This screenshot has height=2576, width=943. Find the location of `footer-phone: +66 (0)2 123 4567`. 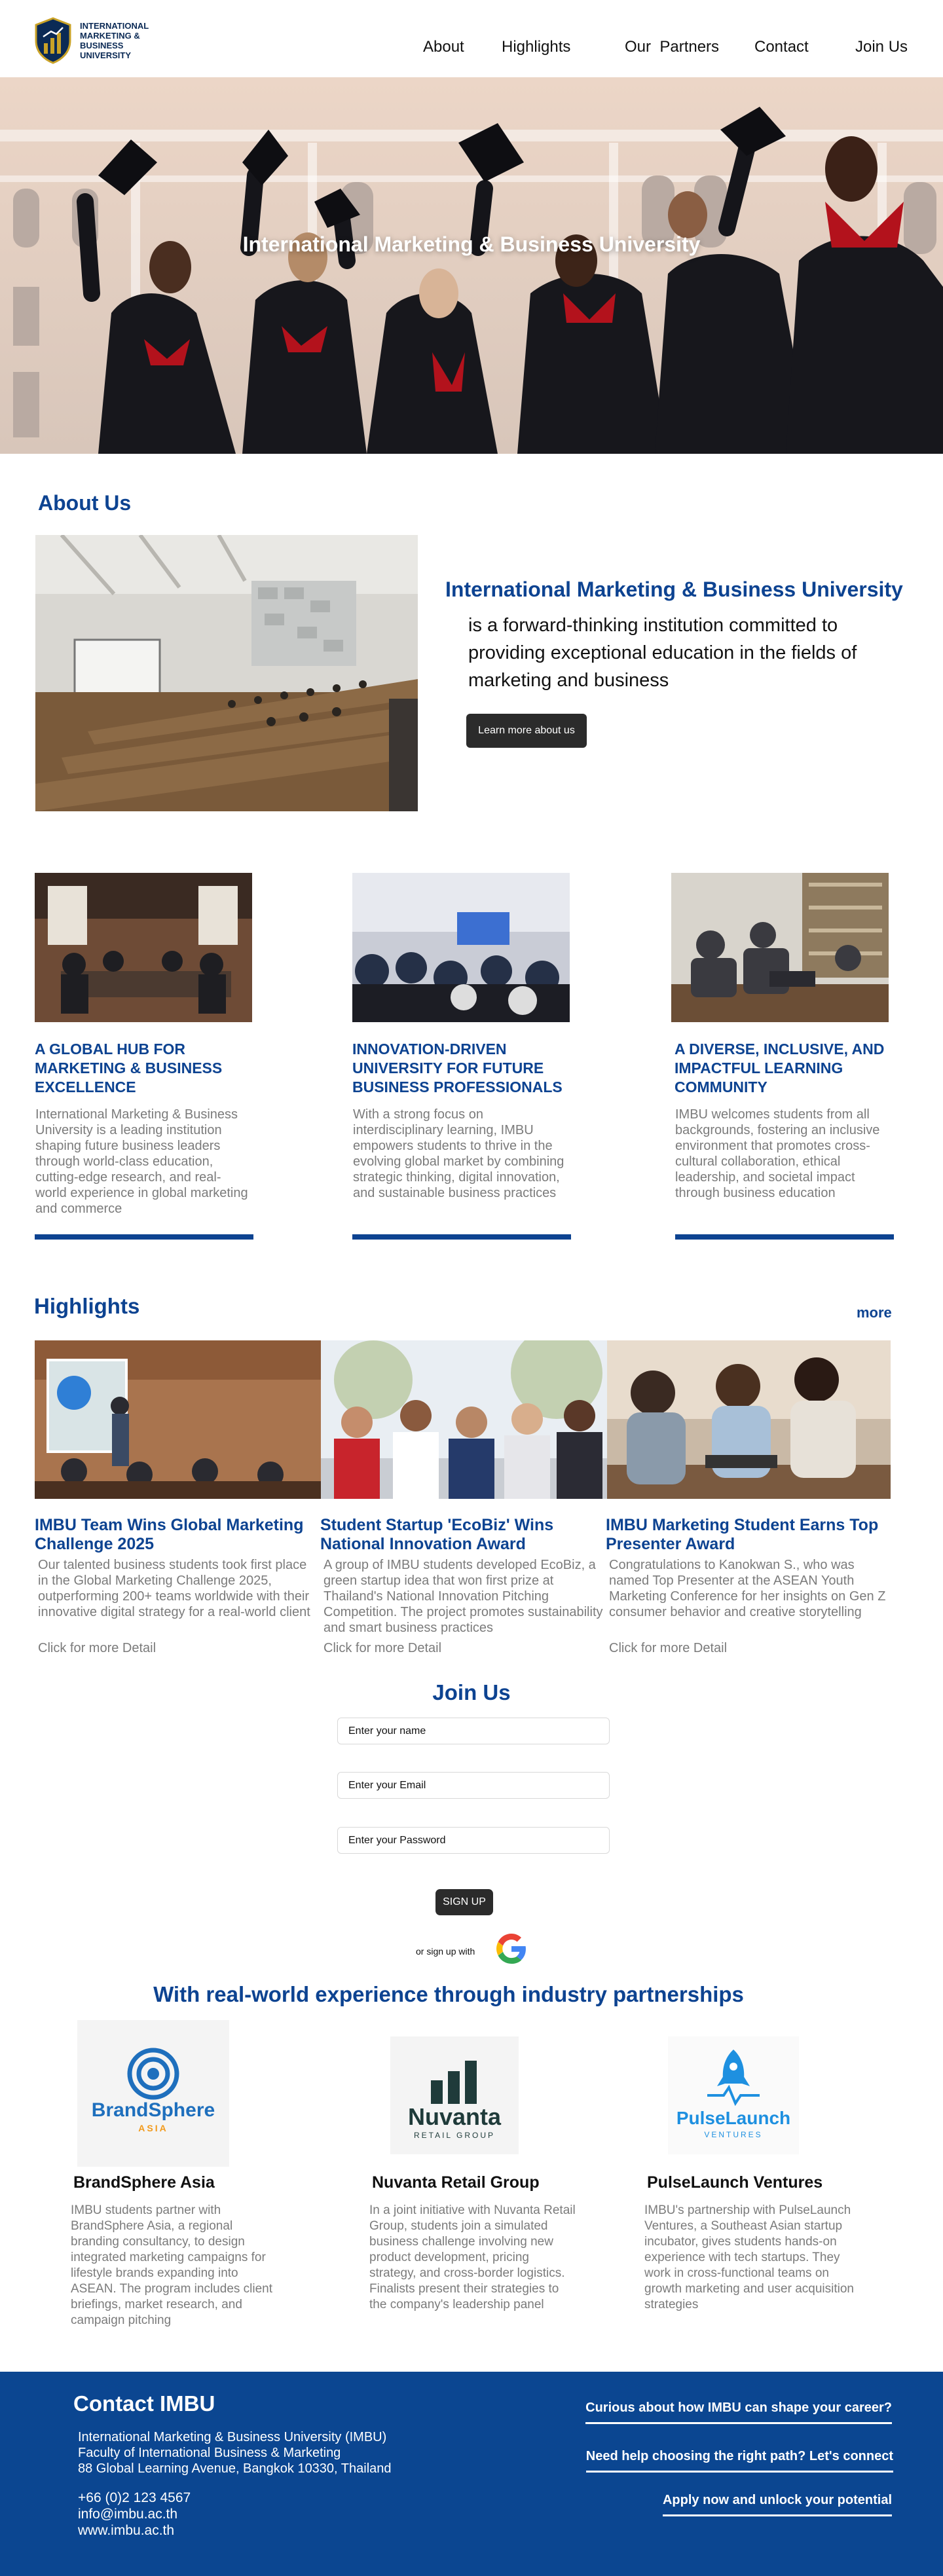

footer-phone: +66 (0)2 123 4567 is located at coordinates (134, 2498).